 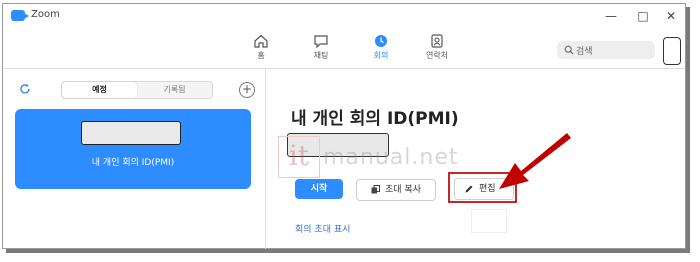 What do you see at coordinates (643, 16) in the screenshot?
I see `maximize-button: □` at bounding box center [643, 16].